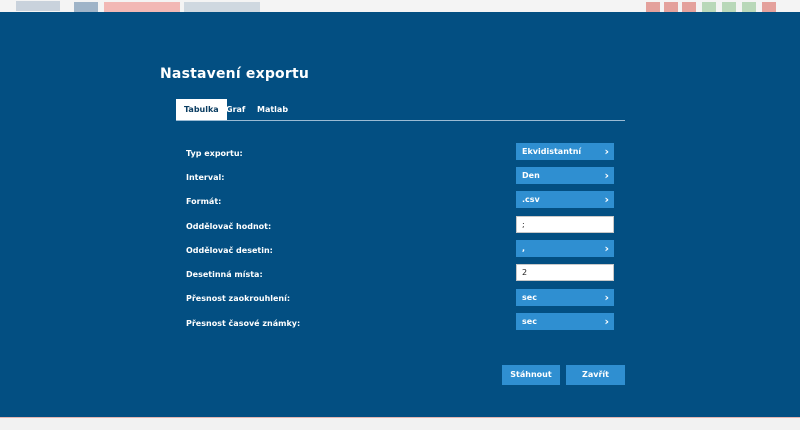 This screenshot has width=800, height=430. I want to click on tab-tabulka: Tabulka, so click(201, 109).